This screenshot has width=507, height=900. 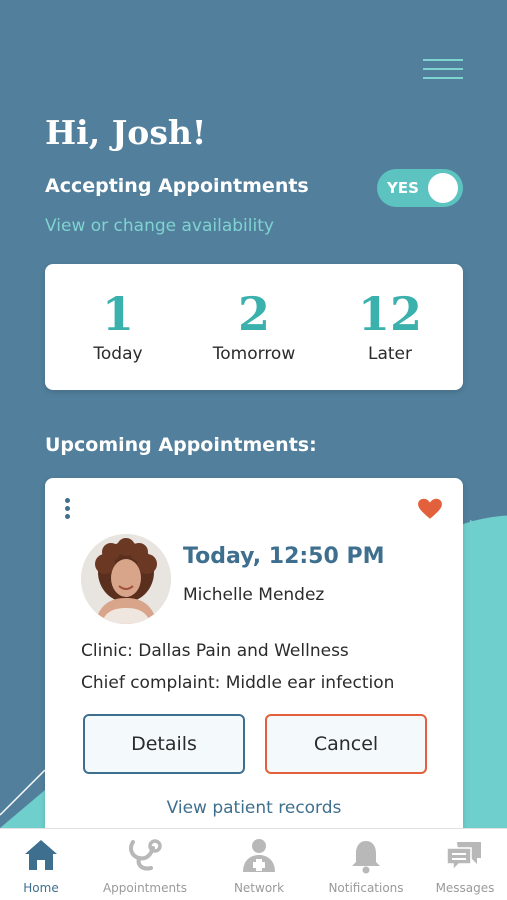 I want to click on stat-today-count: 1, so click(x=117, y=314).